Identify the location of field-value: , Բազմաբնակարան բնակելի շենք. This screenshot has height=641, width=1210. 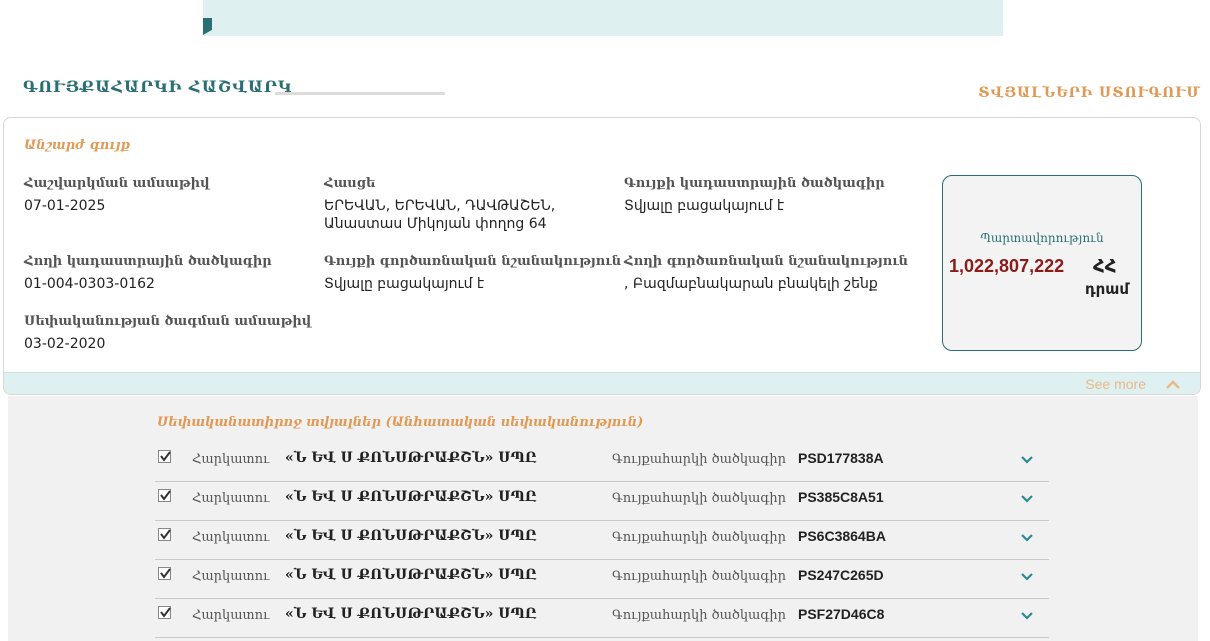
(751, 284).